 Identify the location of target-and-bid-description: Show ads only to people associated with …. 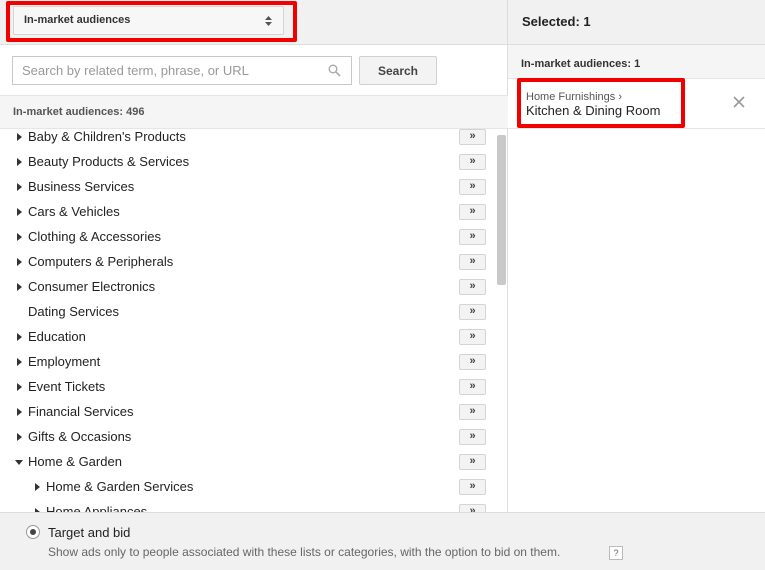
(304, 552).